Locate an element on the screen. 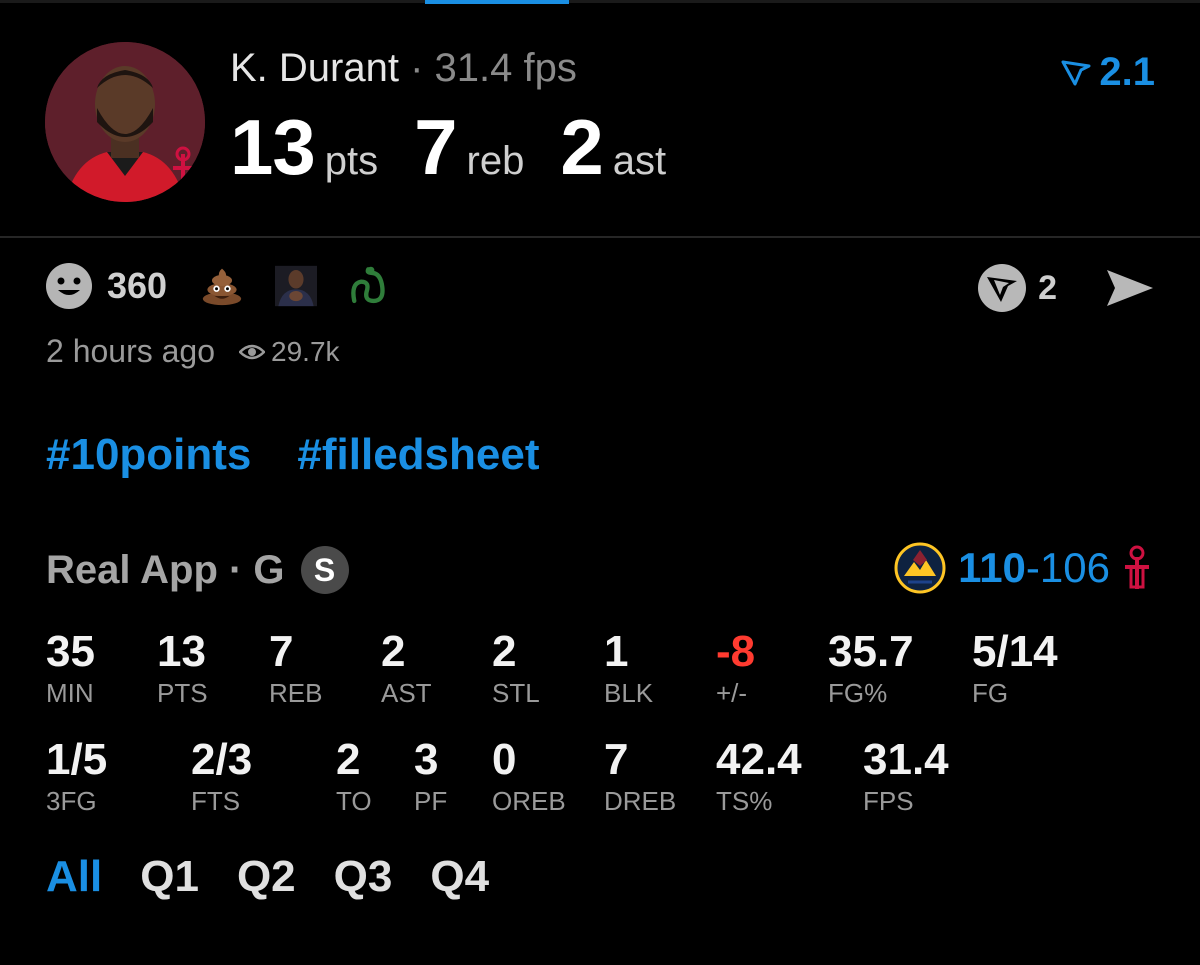  headline-pts-value: 13 is located at coordinates (273, 147).